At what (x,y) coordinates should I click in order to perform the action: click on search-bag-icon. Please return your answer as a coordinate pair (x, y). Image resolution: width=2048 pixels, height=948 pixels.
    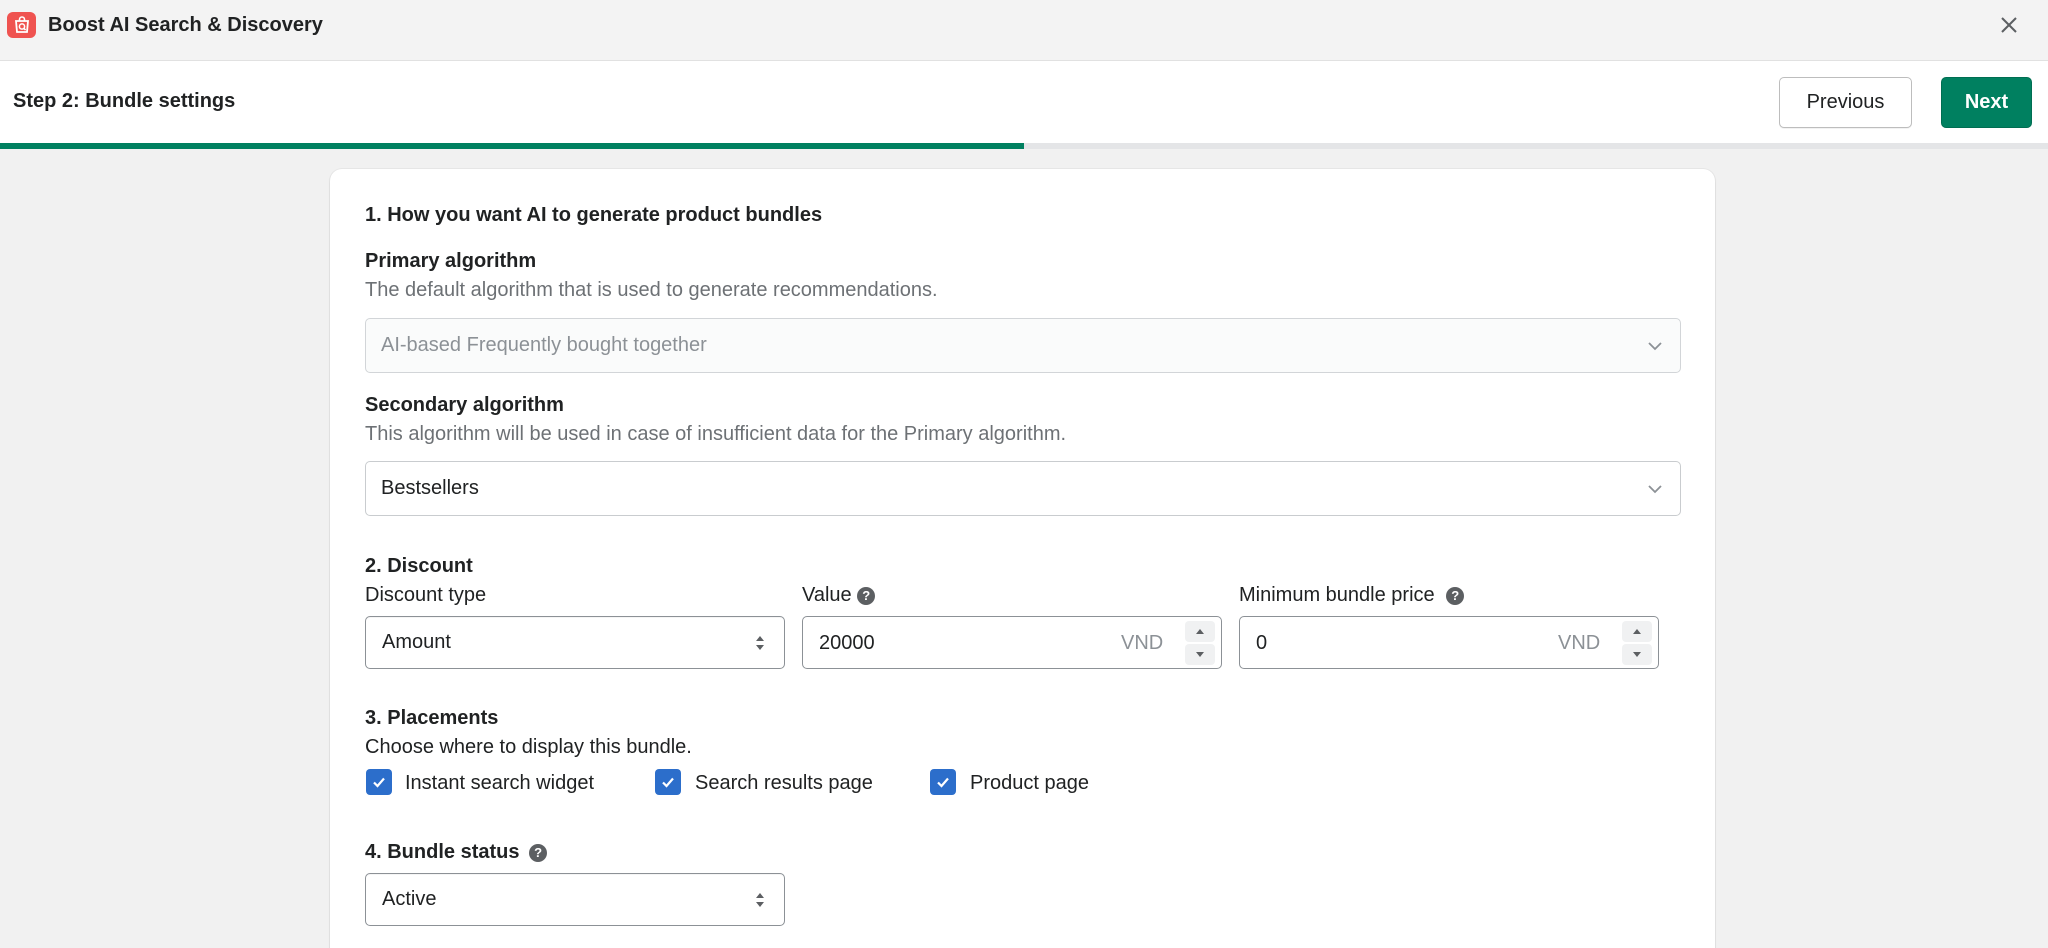
    Looking at the image, I should click on (21, 25).